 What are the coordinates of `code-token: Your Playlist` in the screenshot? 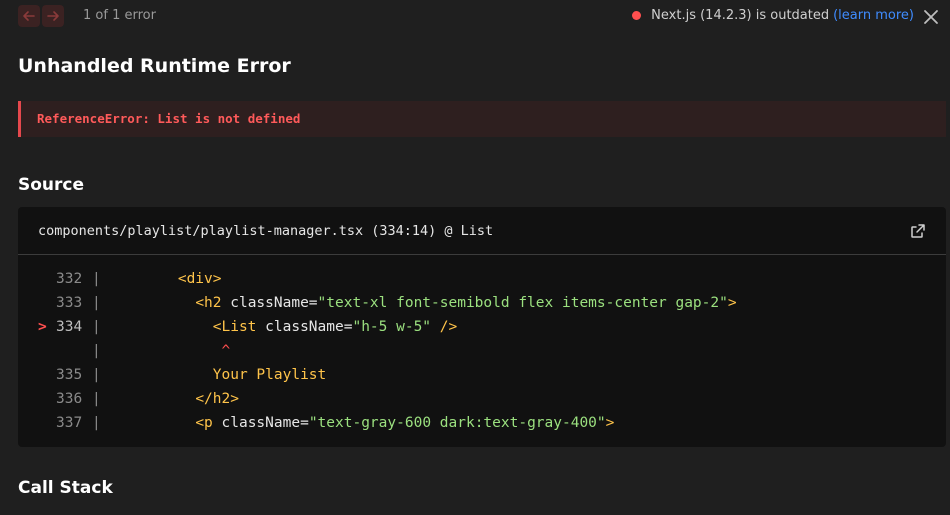 It's located at (269, 375).